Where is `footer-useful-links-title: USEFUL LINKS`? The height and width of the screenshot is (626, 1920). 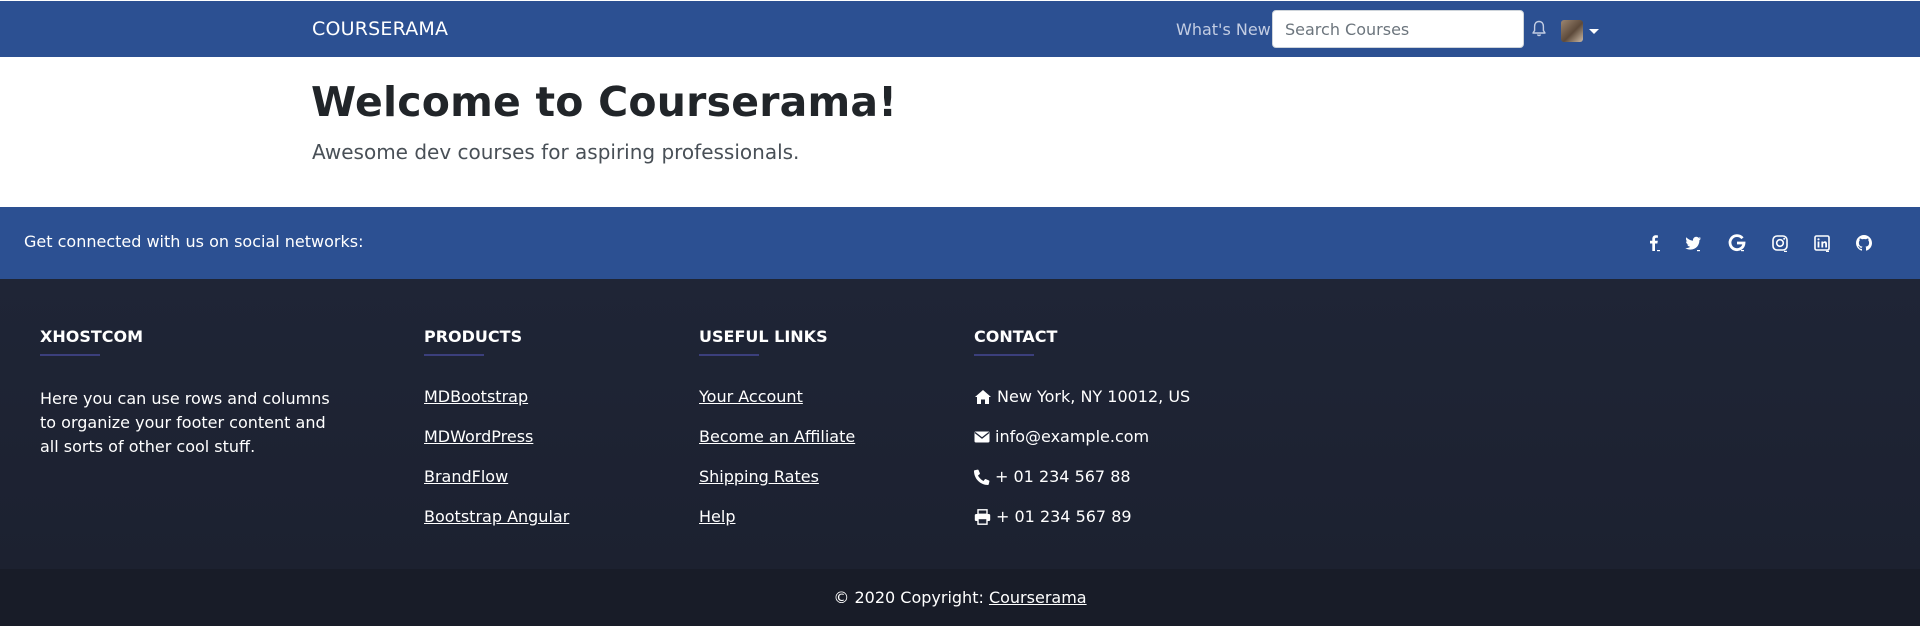
footer-useful-links-title: USEFUL LINKS is located at coordinates (763, 336).